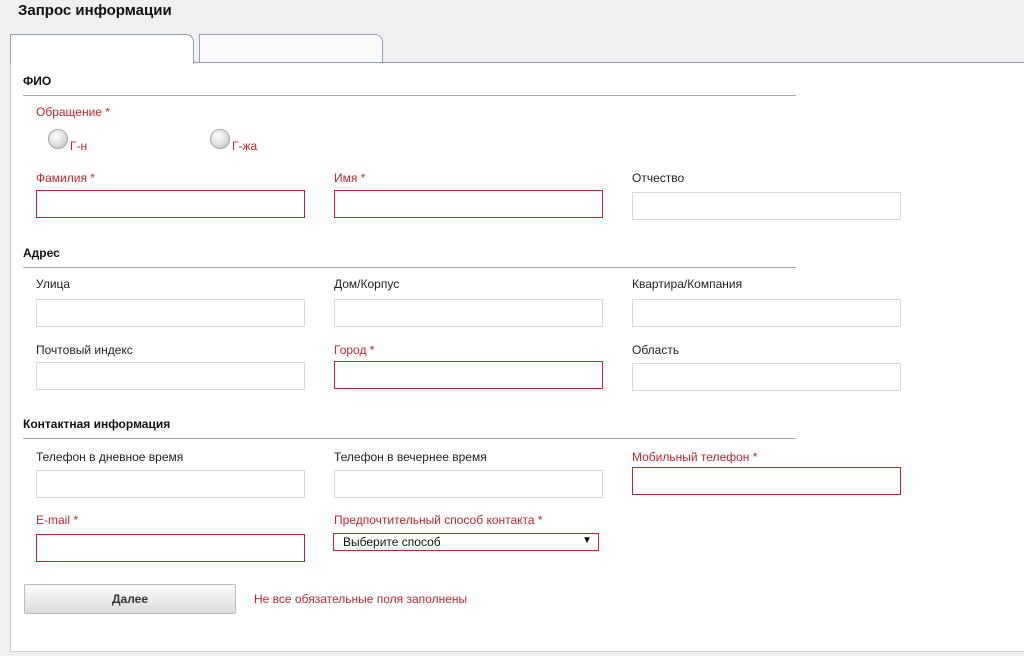  Describe the element at coordinates (361, 599) in the screenshot. I see `validation-error-message: Не все обязательные поля заполнены` at that location.